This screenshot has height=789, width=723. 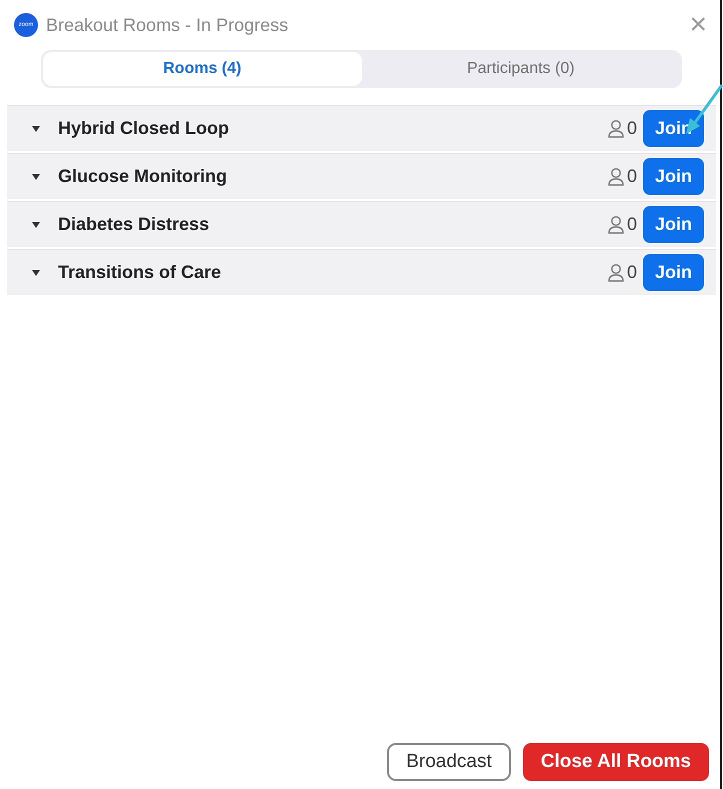 What do you see at coordinates (142, 176) in the screenshot?
I see `room-name: Glucose Monitoring` at bounding box center [142, 176].